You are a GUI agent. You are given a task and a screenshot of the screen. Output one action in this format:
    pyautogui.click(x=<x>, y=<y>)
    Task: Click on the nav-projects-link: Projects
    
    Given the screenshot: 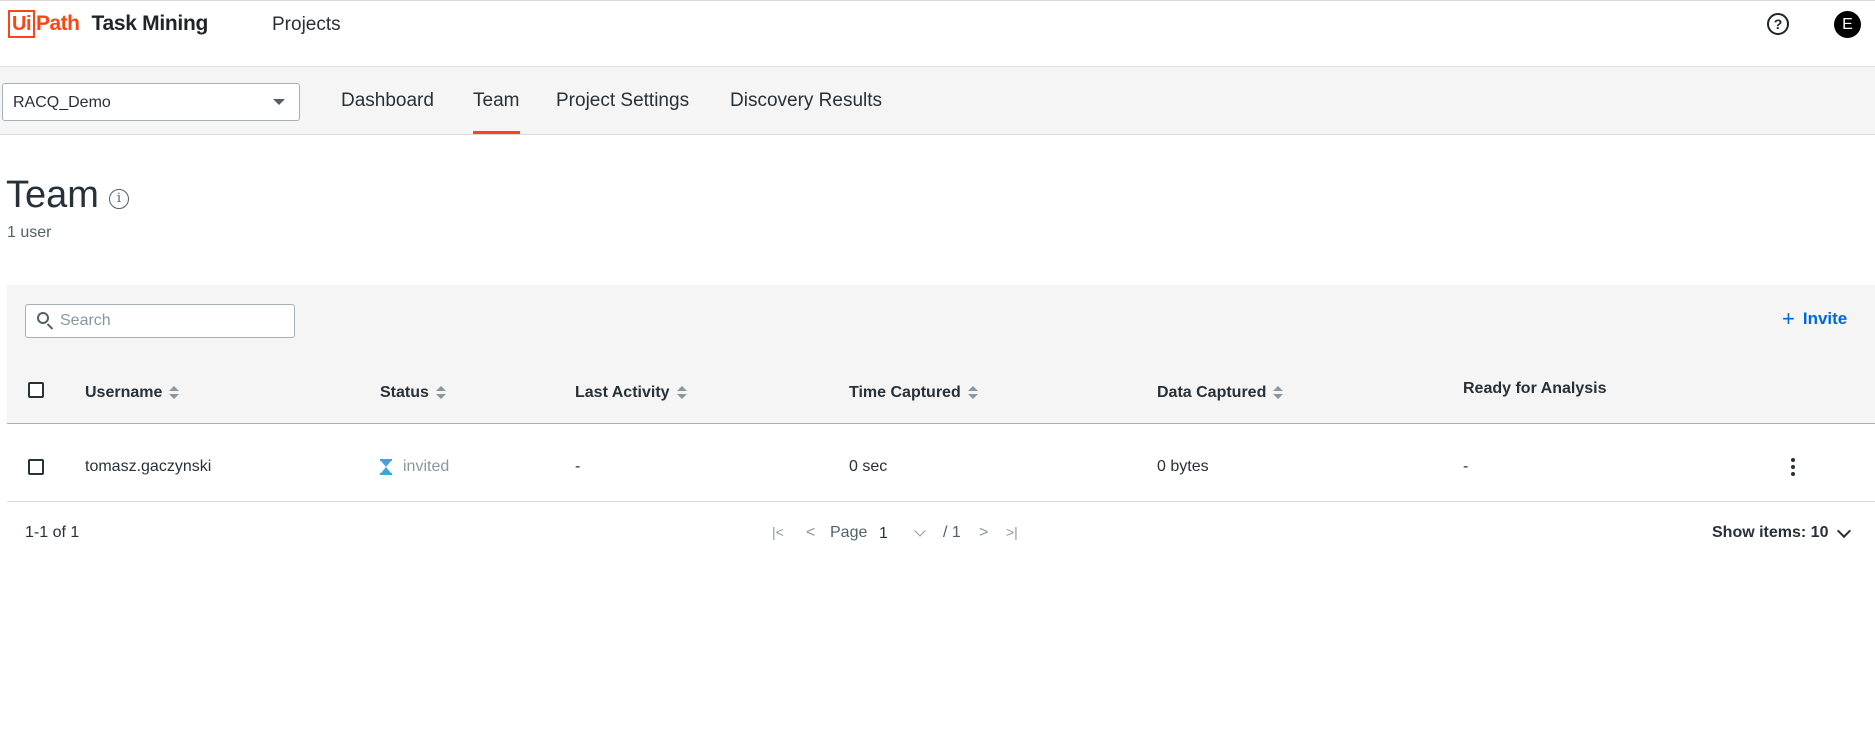 What is the action you would take?
    pyautogui.click(x=306, y=25)
    